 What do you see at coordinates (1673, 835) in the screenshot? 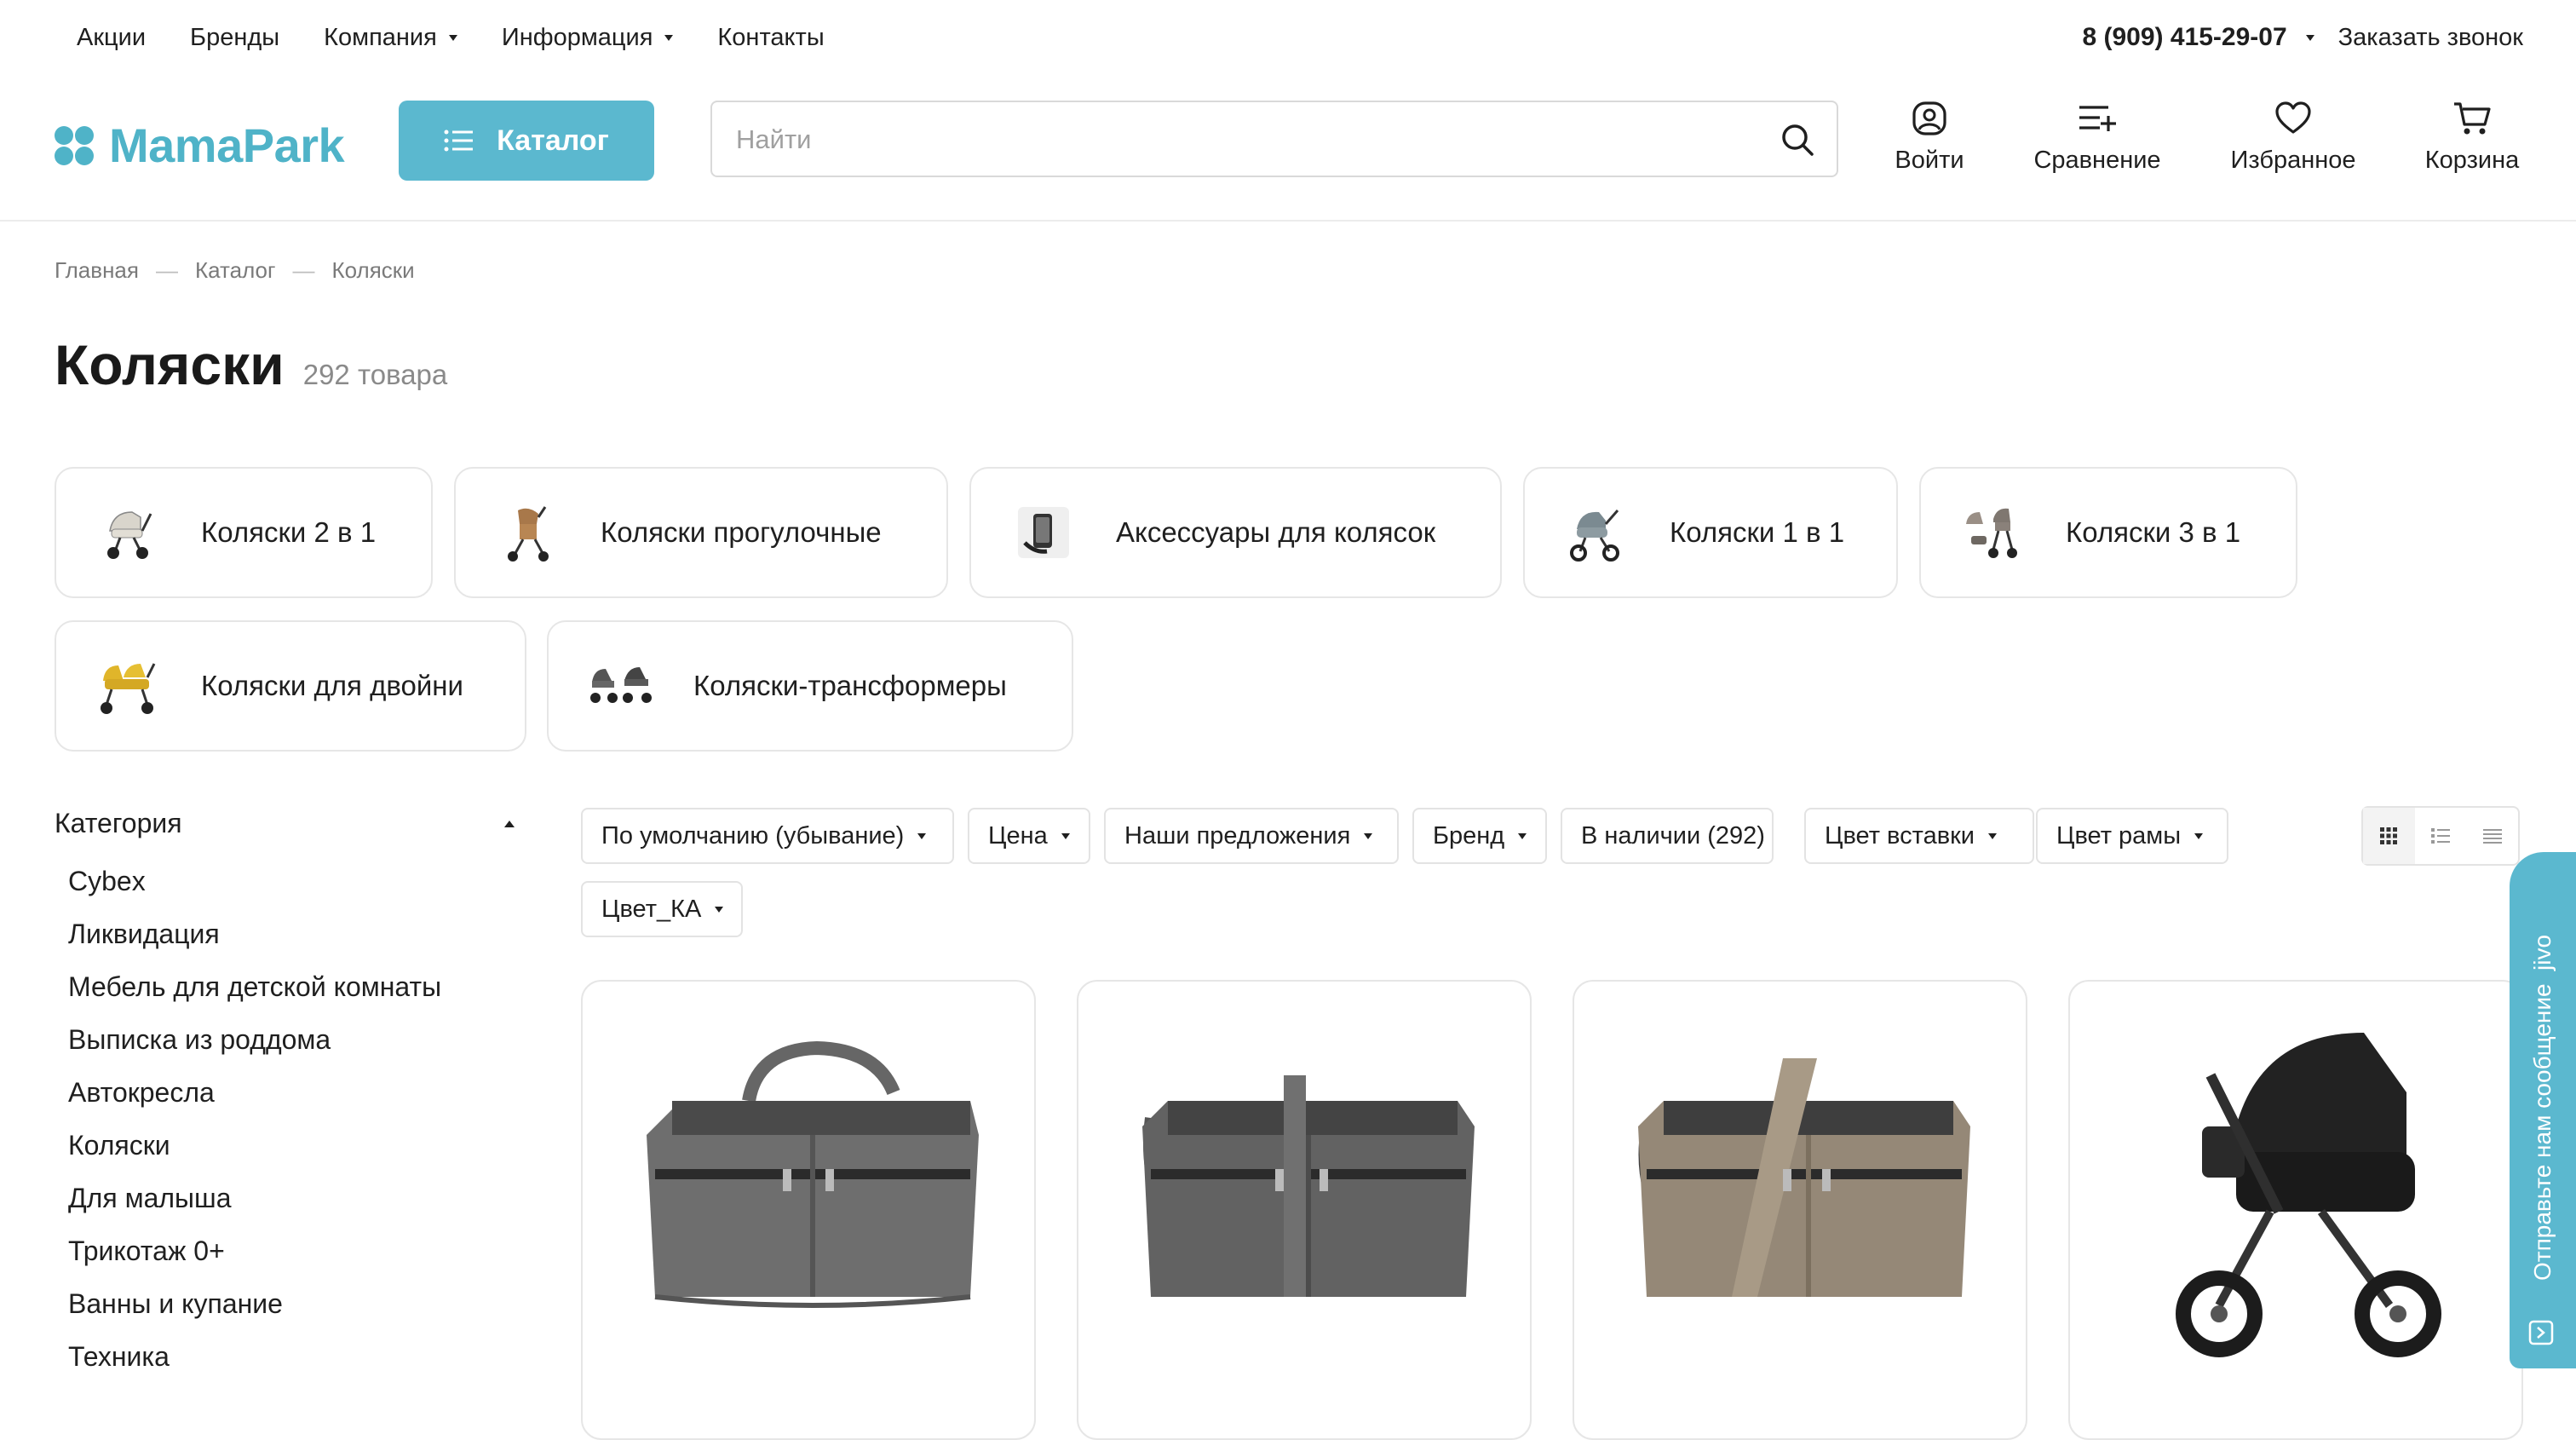
I see `filter-label: В наличии (292)` at bounding box center [1673, 835].